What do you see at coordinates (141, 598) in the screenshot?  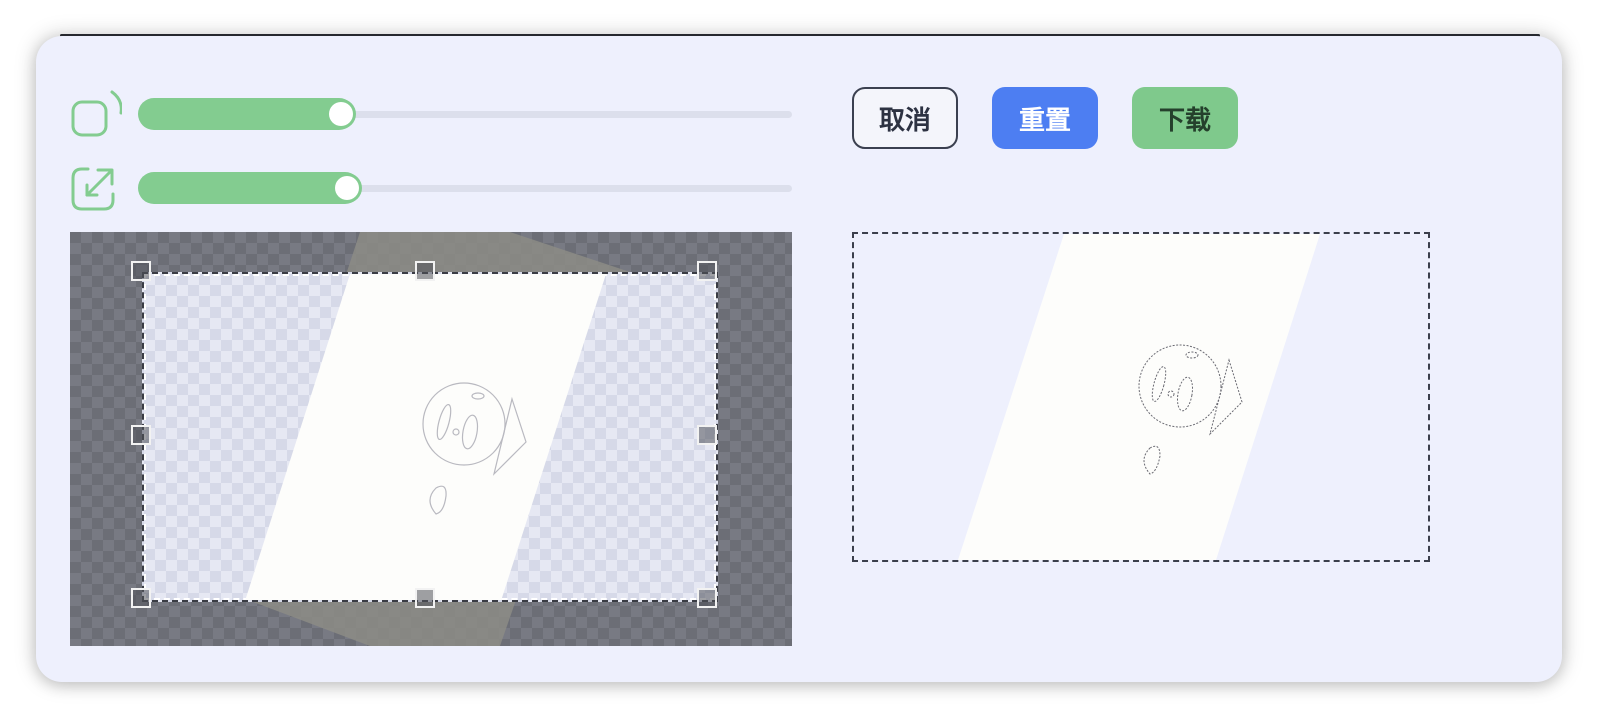 I see `crop-handle-bottom-left` at bounding box center [141, 598].